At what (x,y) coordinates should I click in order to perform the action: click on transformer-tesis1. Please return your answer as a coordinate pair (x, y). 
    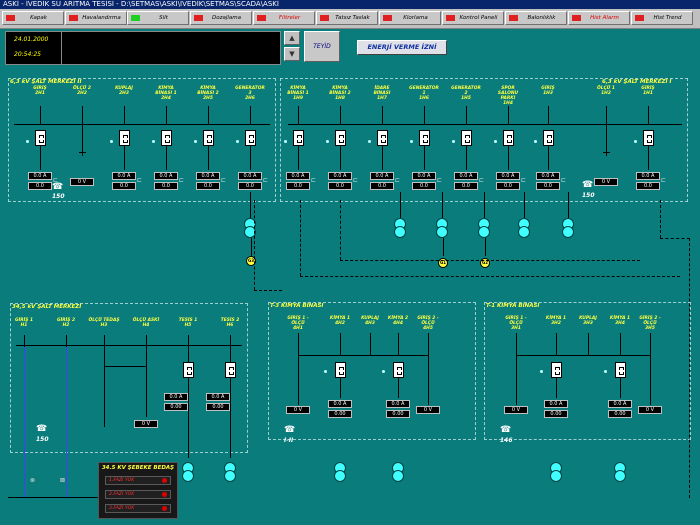
    Looking at the image, I should click on (188, 472).